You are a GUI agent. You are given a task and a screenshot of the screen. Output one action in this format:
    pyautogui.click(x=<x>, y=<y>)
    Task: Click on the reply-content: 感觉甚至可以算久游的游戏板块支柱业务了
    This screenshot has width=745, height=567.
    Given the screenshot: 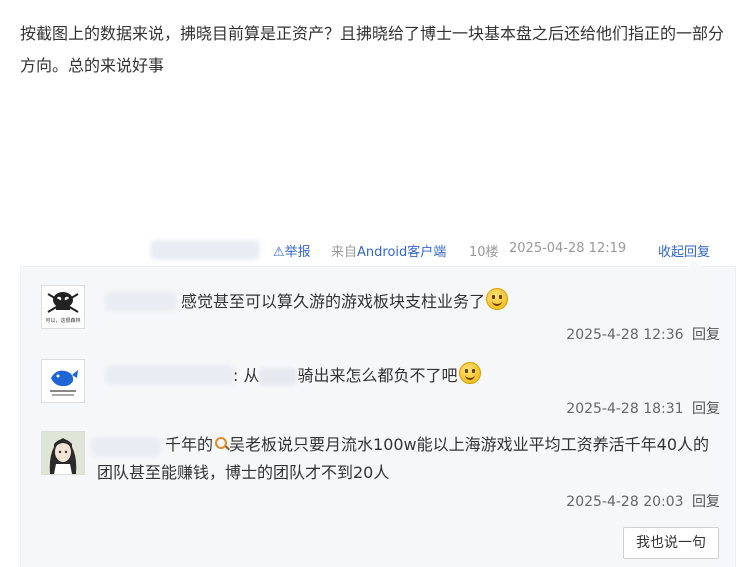 What is the action you would take?
    pyautogui.click(x=345, y=302)
    